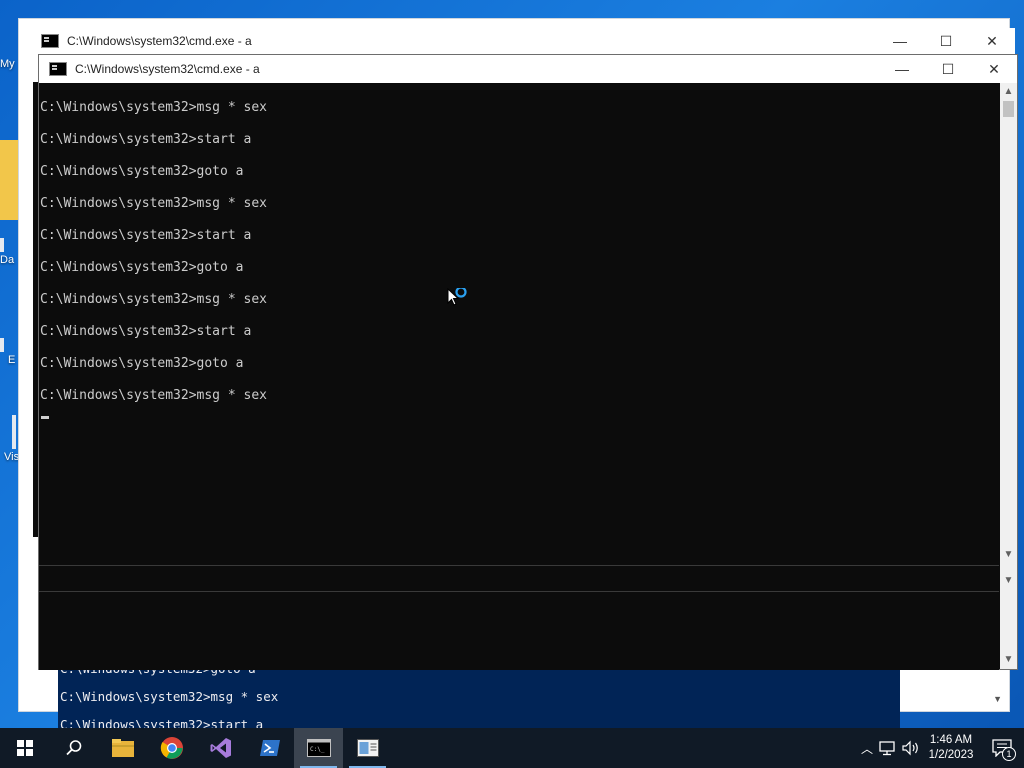 The image size is (1024, 768). I want to click on cmd-window-titlebar: C:\Windows\system32\cmd.exe - a — ☐ ✕, so click(528, 69).